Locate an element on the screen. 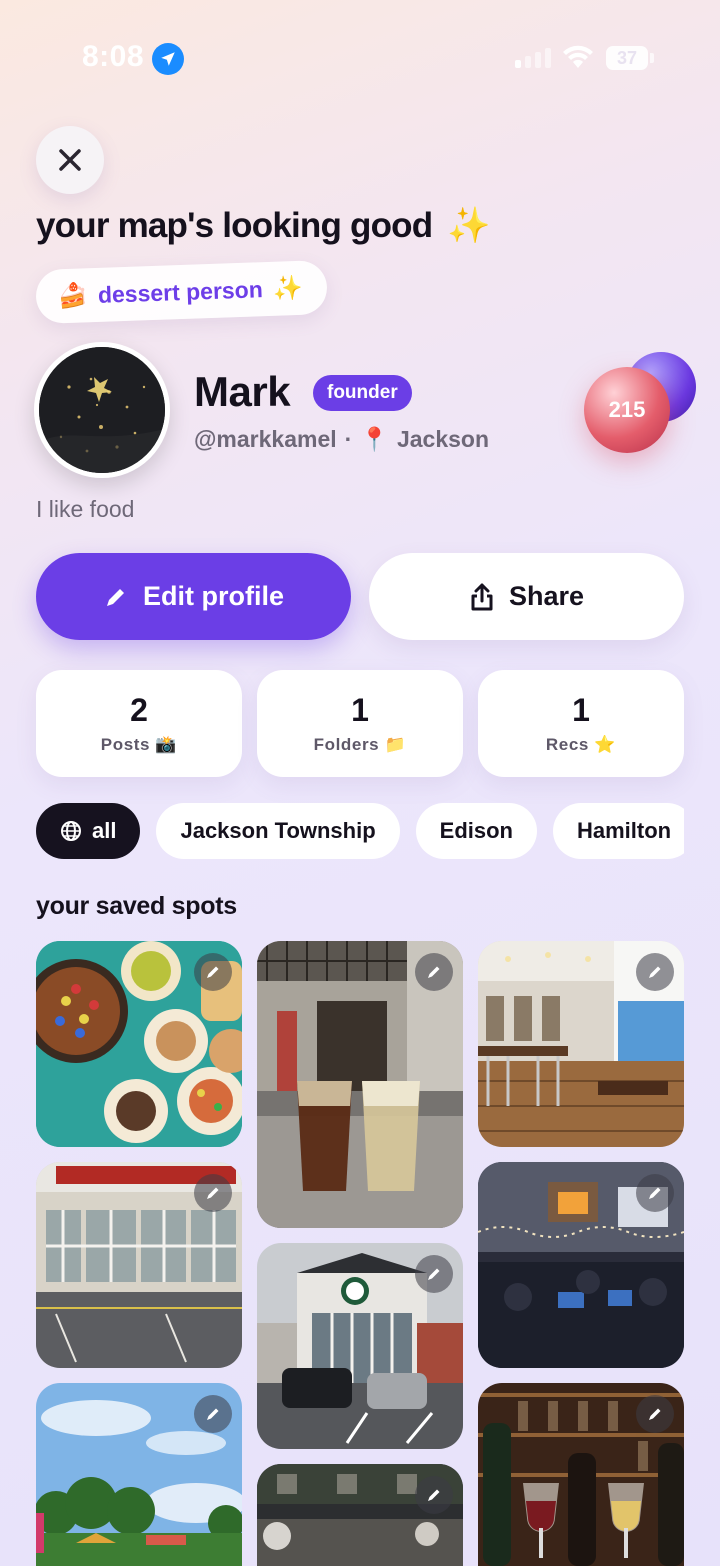  cellular-signal-icon is located at coordinates (533, 58).